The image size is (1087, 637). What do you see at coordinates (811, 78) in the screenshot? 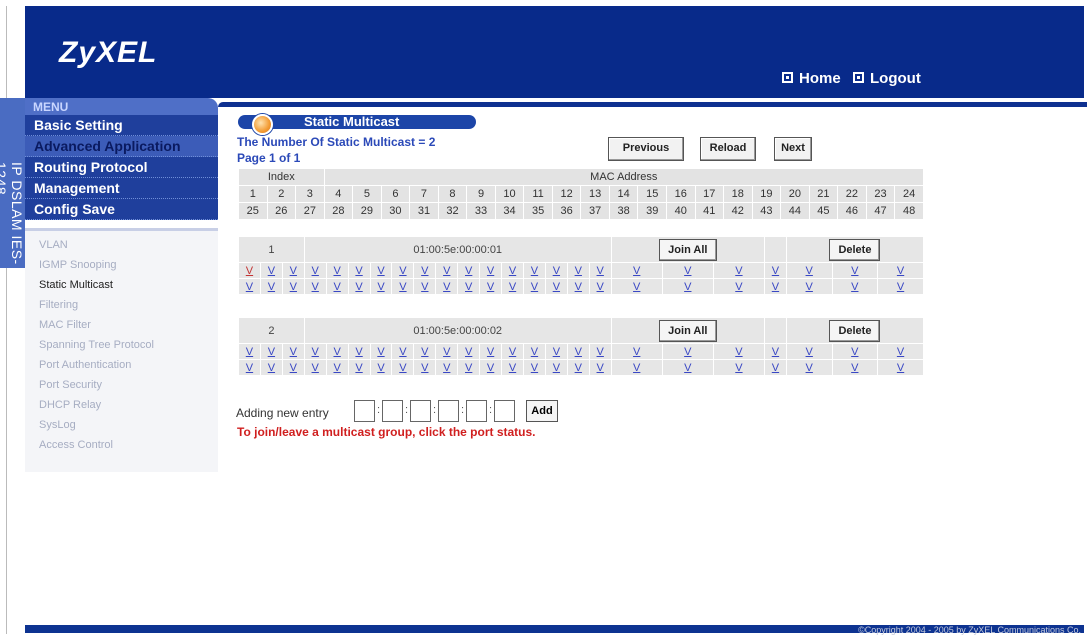
I see `home-link: Home` at bounding box center [811, 78].